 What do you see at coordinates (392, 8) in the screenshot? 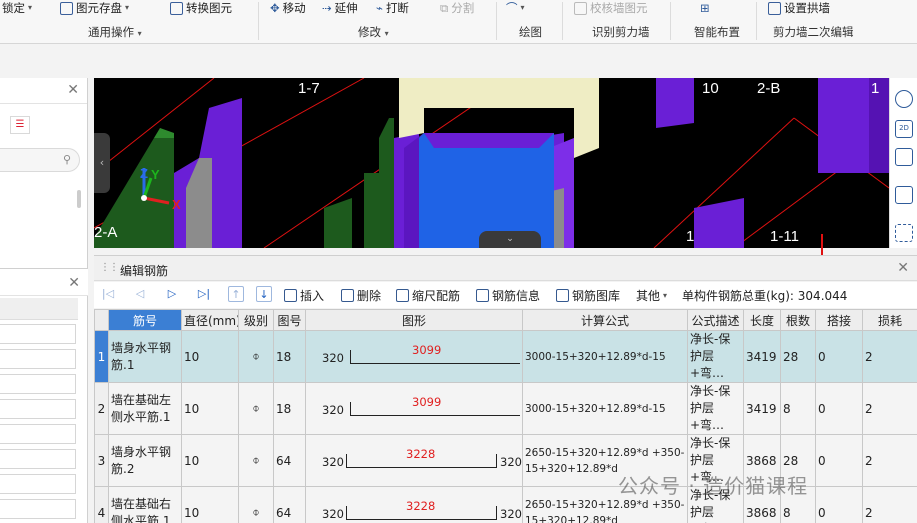
I see `break-button: ⌁ 打断` at bounding box center [392, 8].